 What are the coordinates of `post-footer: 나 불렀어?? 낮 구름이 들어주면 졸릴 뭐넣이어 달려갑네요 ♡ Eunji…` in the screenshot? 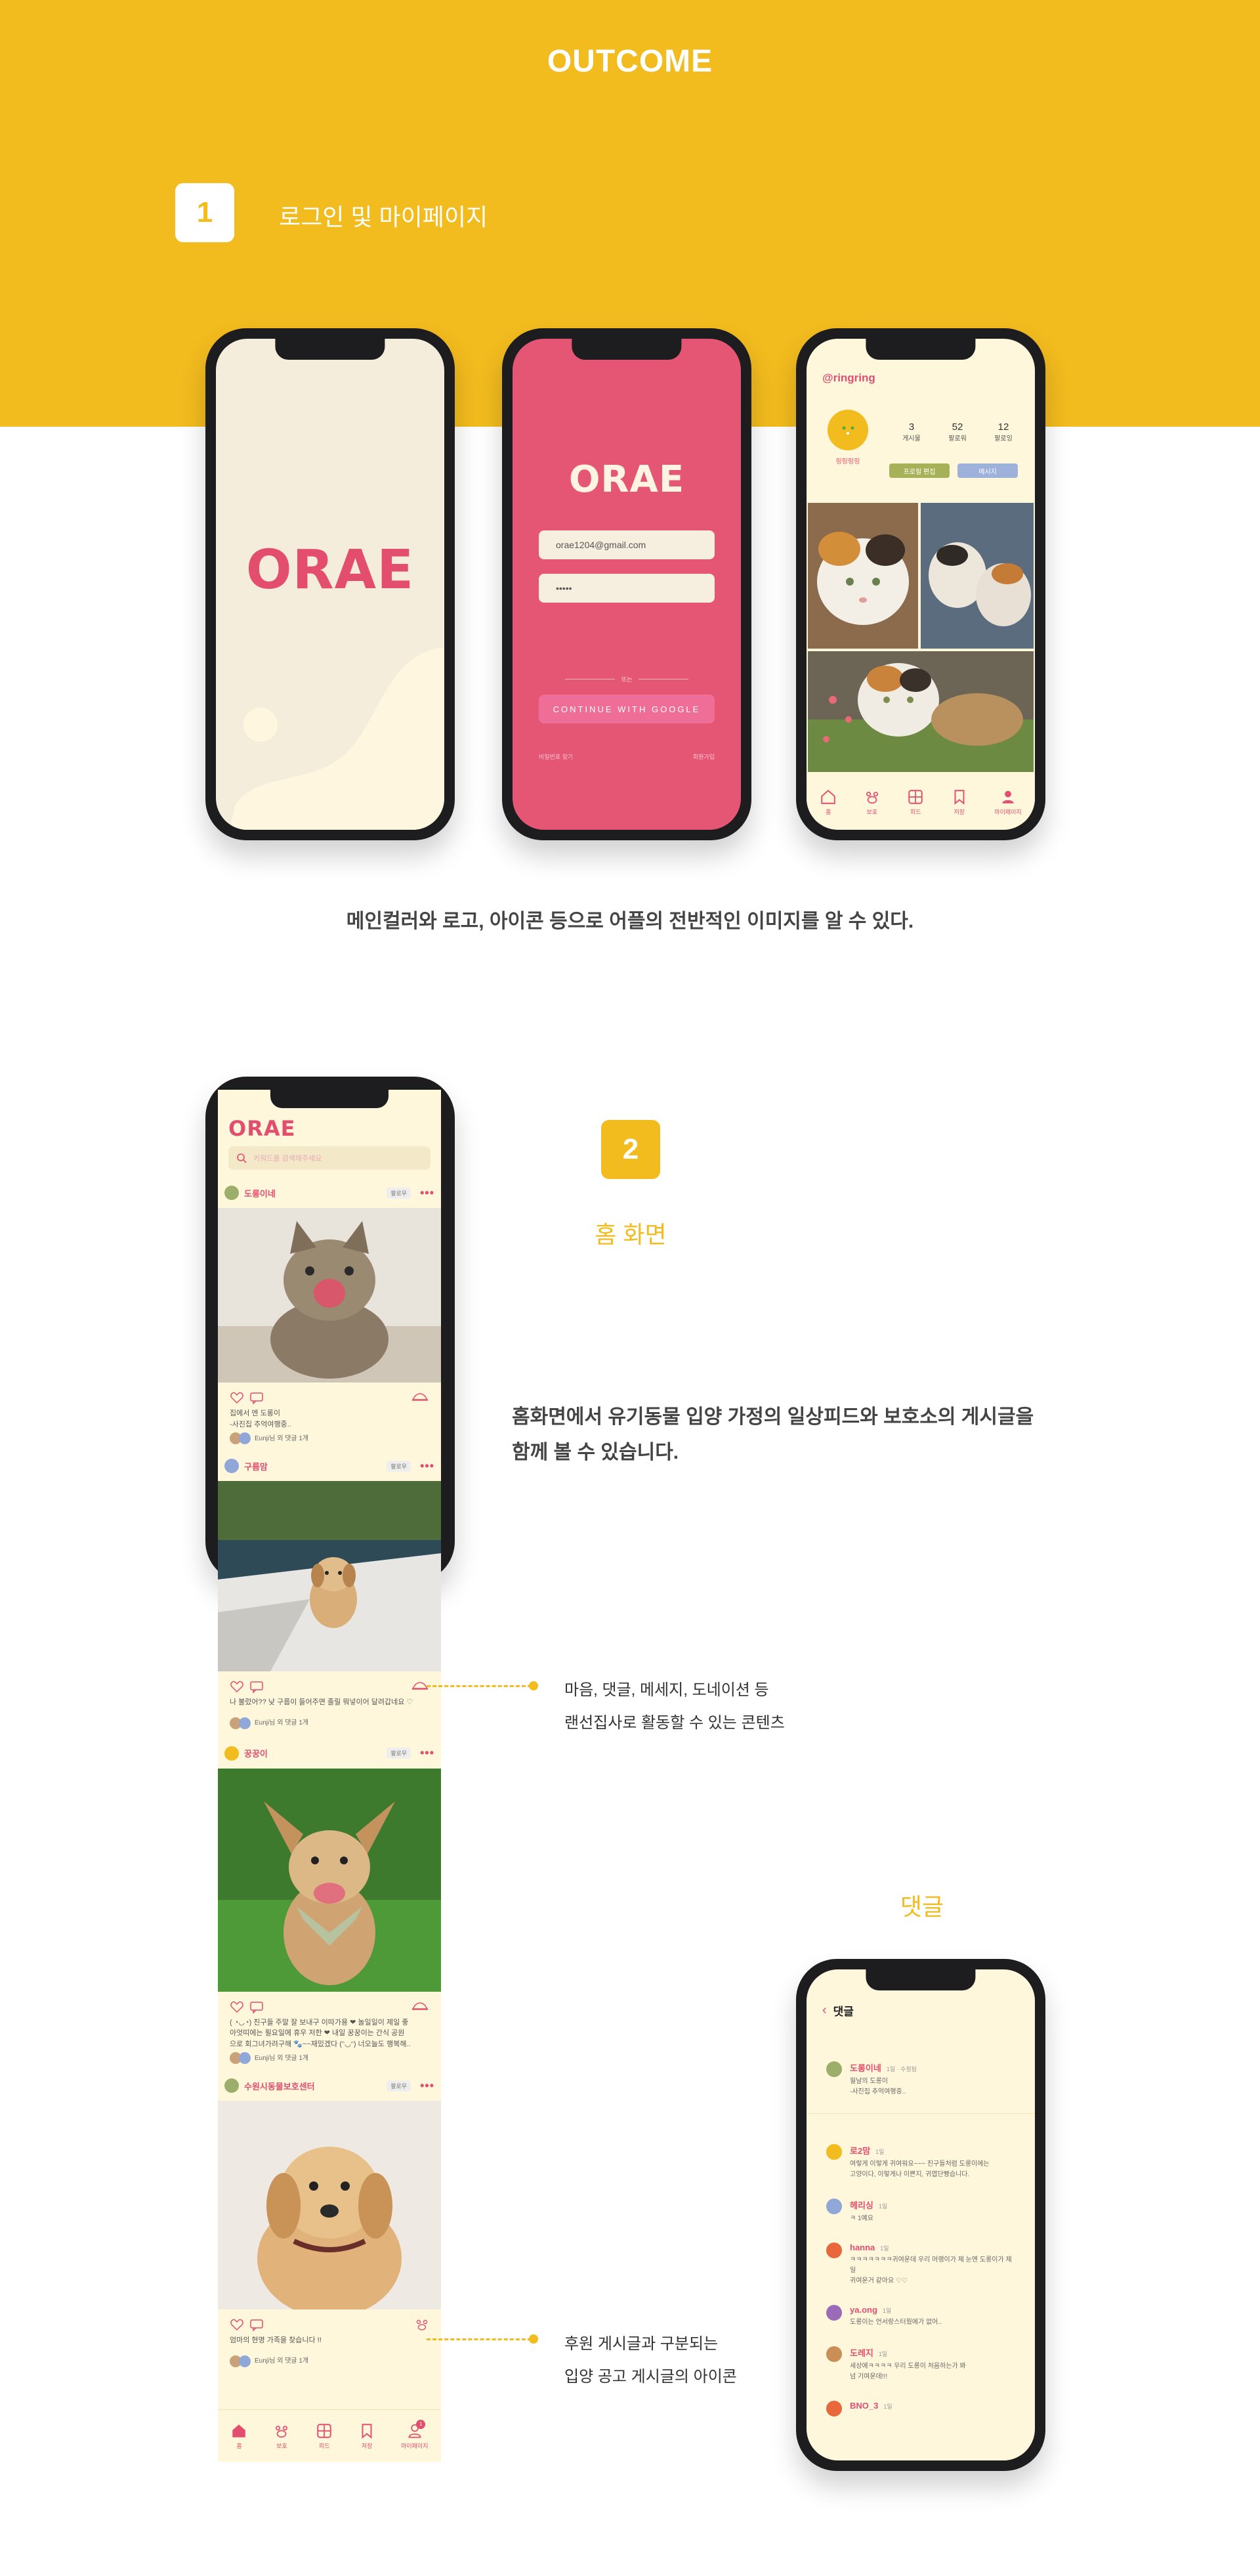 It's located at (329, 1705).